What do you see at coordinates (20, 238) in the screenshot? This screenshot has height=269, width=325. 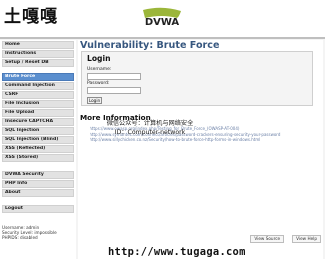 I see `user-info-phpids: PHPIDS: disabled` at bounding box center [20, 238].